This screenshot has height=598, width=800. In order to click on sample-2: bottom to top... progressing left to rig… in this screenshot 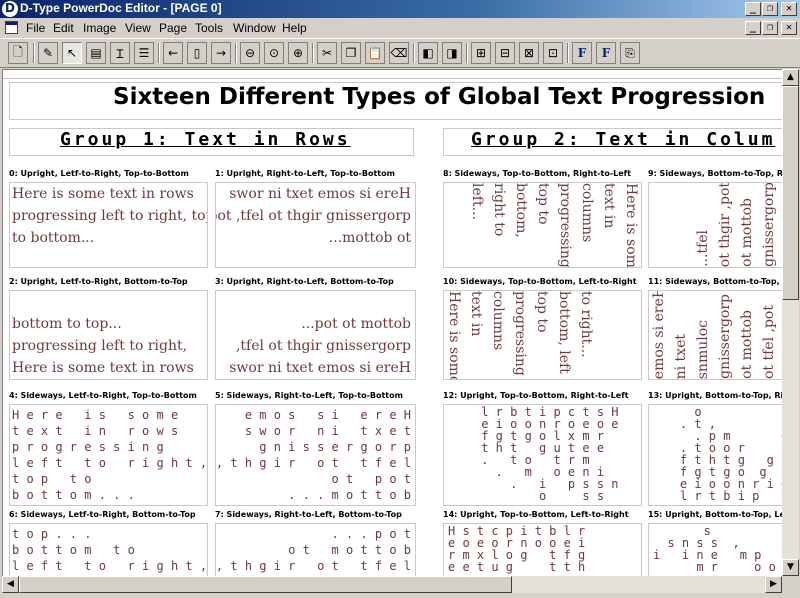, I will do `click(108, 335)`.